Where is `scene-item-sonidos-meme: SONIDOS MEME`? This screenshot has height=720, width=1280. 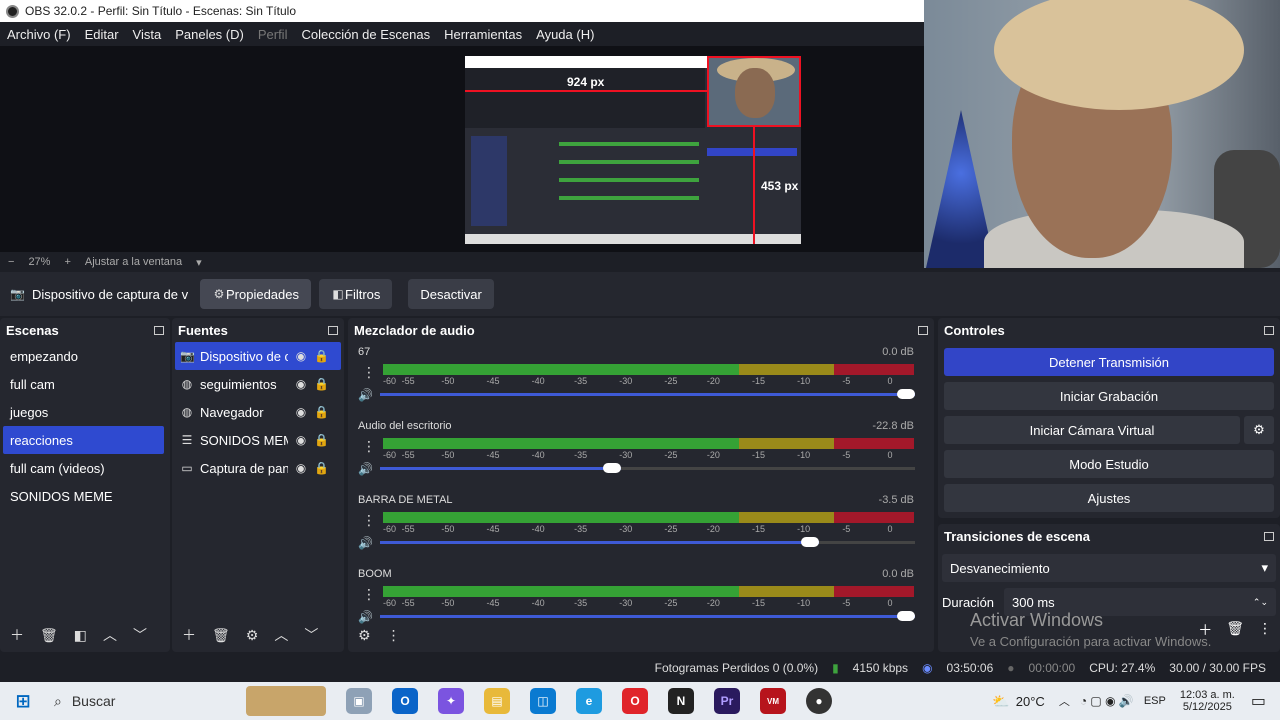 scene-item-sonidos-meme: SONIDOS MEME is located at coordinates (85, 496).